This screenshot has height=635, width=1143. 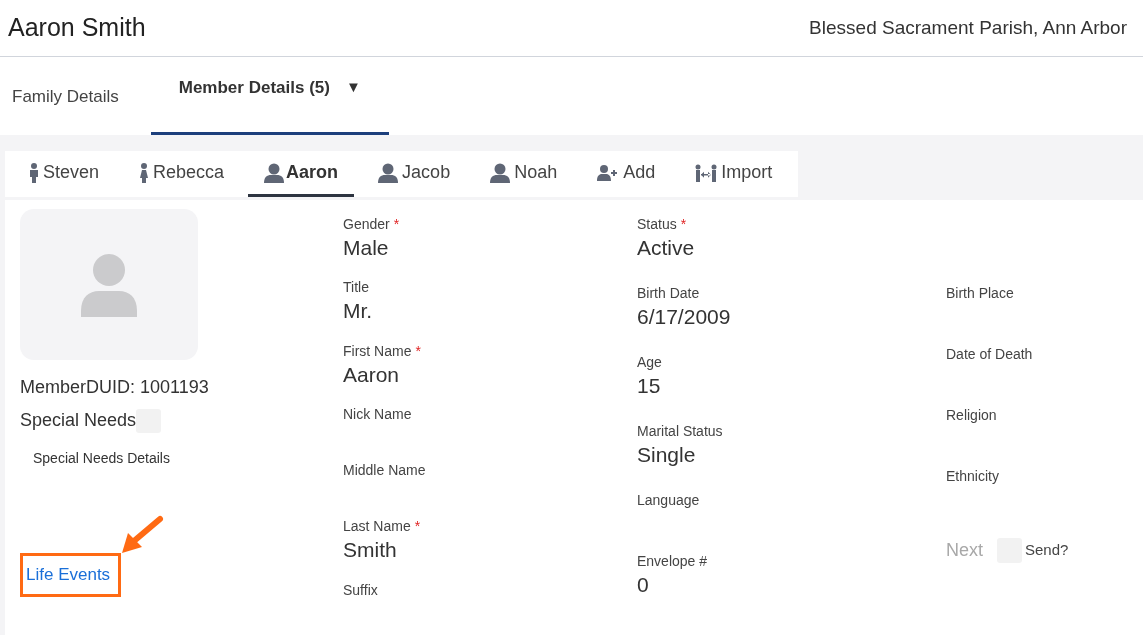 What do you see at coordinates (366, 224) in the screenshot?
I see `field-label: Gender` at bounding box center [366, 224].